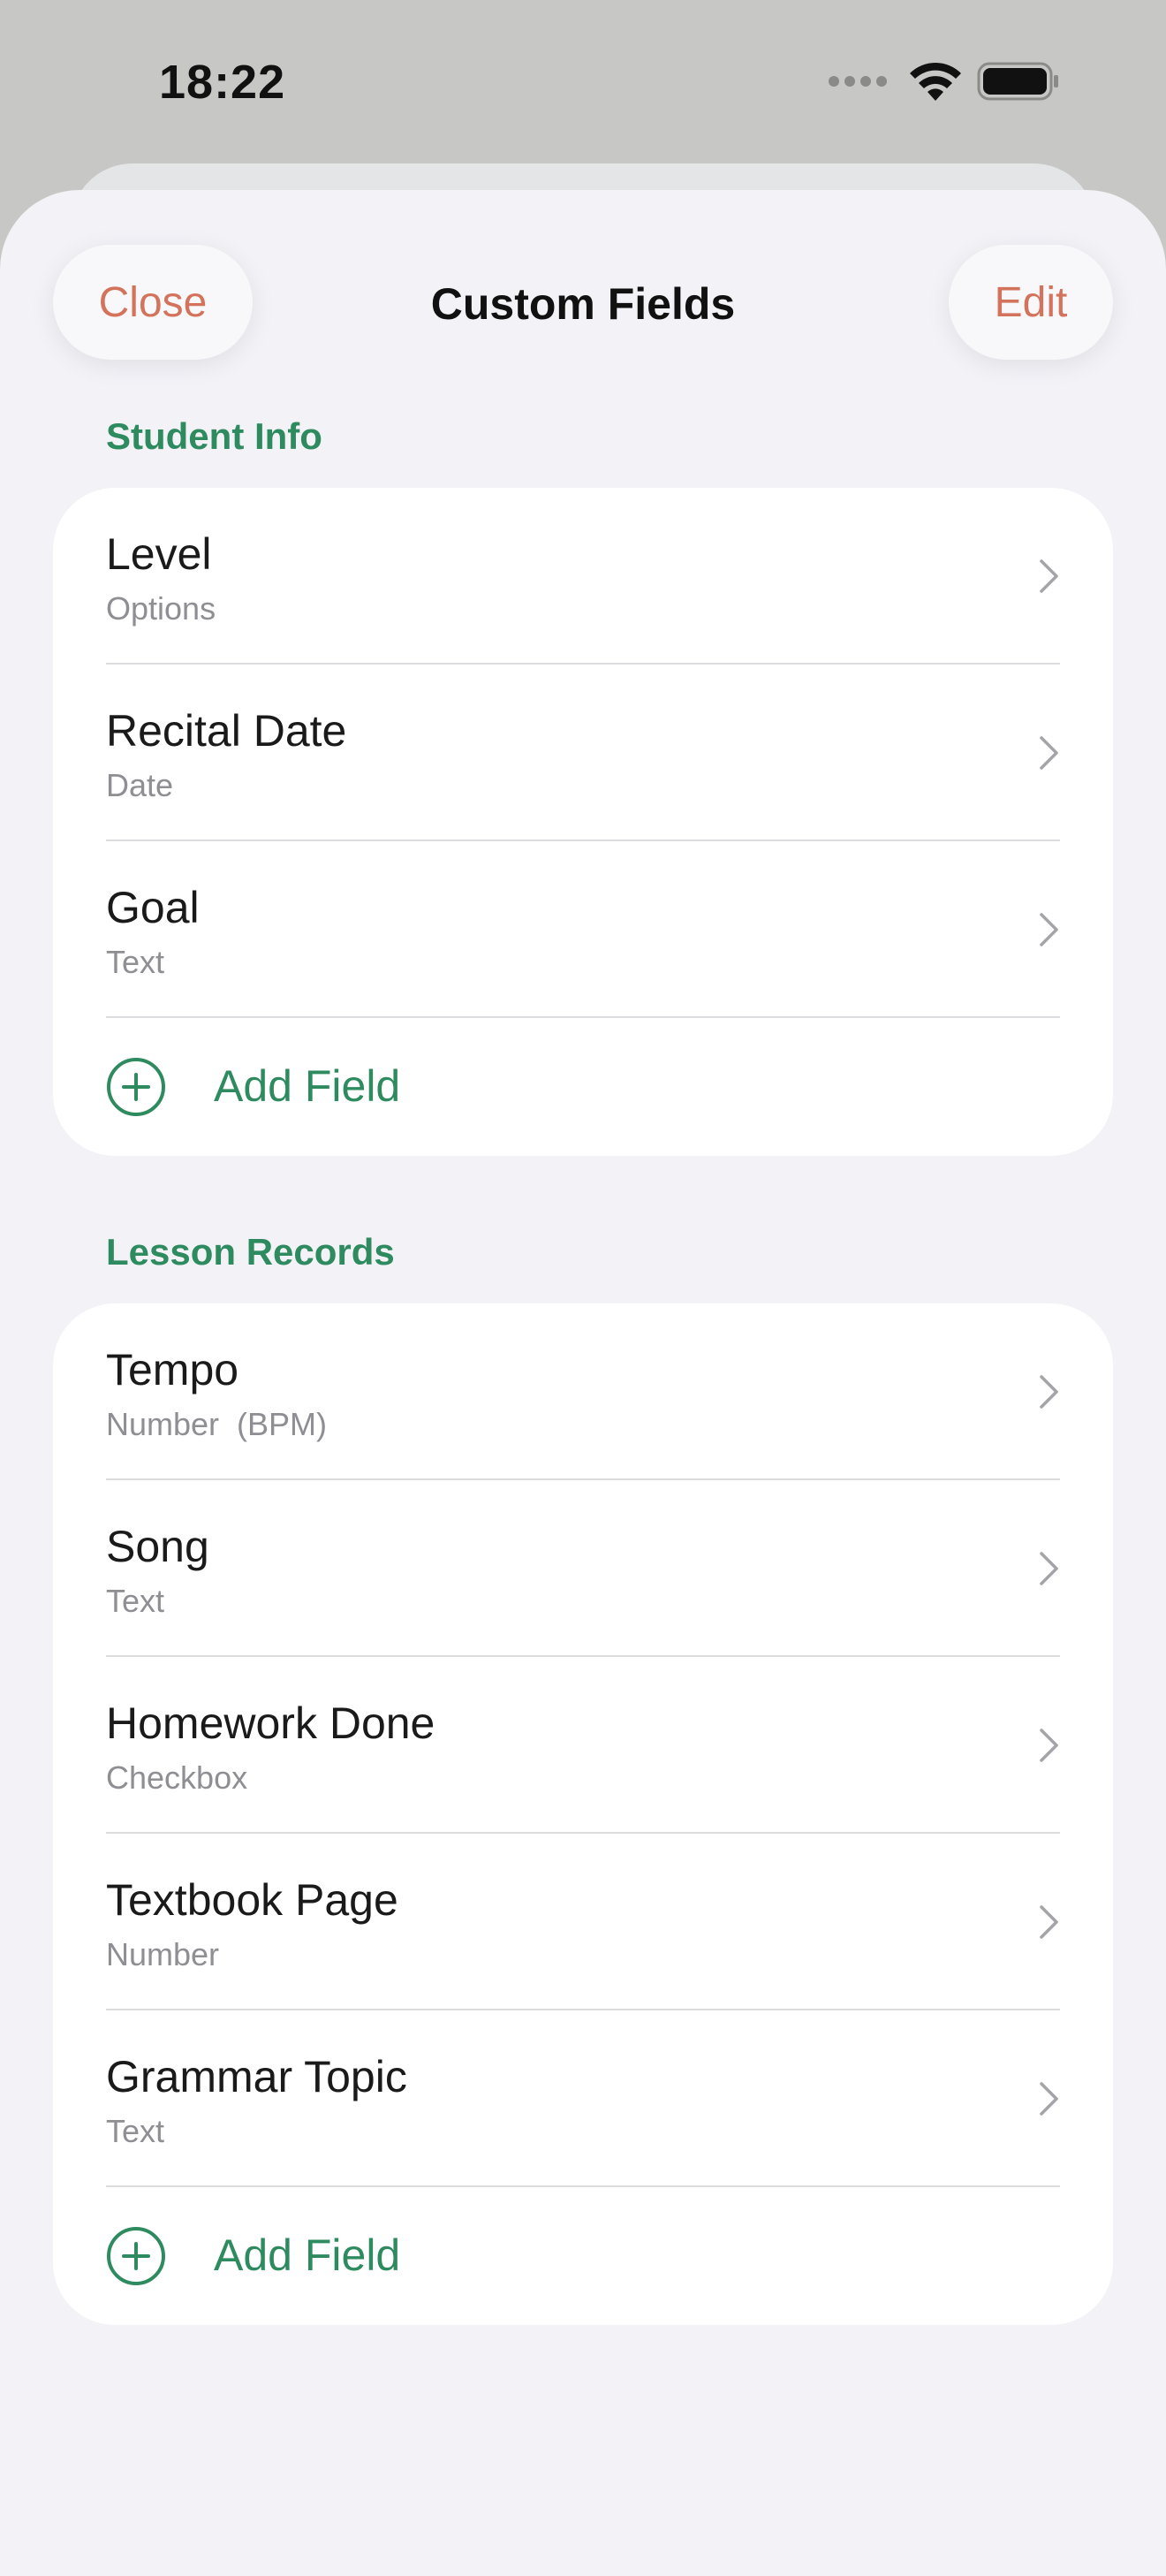 This screenshot has height=2576, width=1166. I want to click on signal-icon, so click(858, 81).